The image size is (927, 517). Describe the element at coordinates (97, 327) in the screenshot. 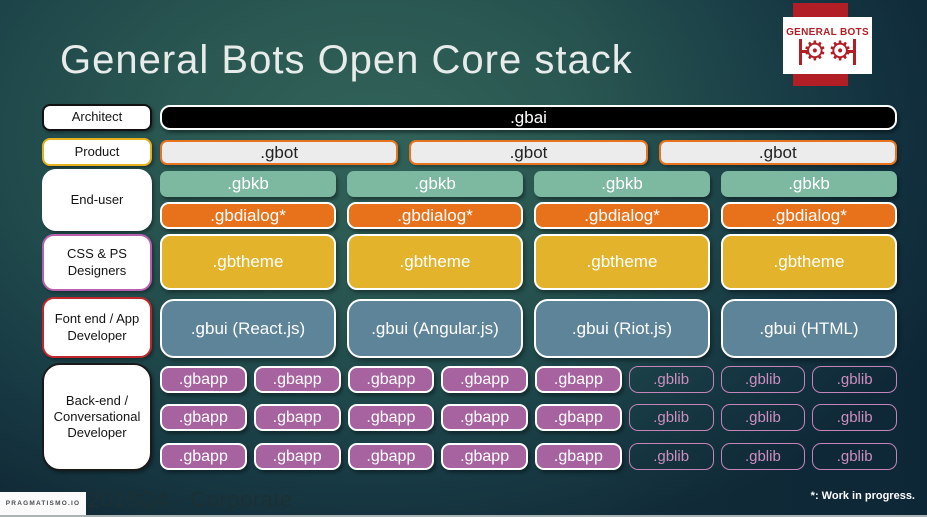

I see `label-frontend-app-developer: Font end / App Developer` at that location.